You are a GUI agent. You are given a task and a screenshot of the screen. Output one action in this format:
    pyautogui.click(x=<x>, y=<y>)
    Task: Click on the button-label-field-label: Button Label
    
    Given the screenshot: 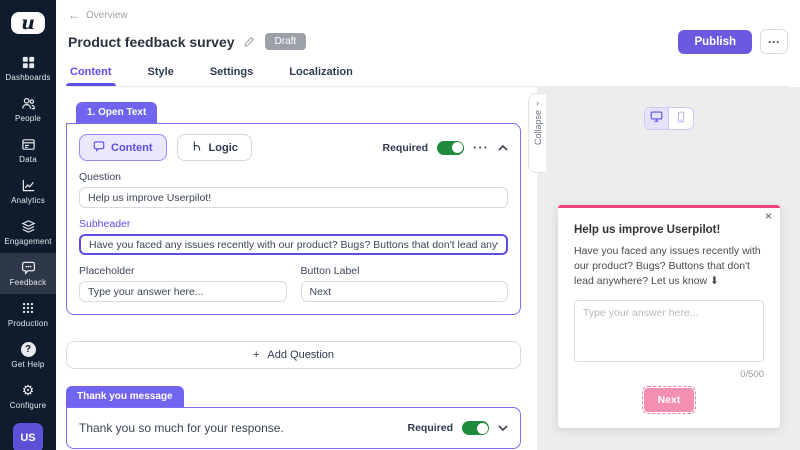 What is the action you would take?
    pyautogui.click(x=330, y=271)
    